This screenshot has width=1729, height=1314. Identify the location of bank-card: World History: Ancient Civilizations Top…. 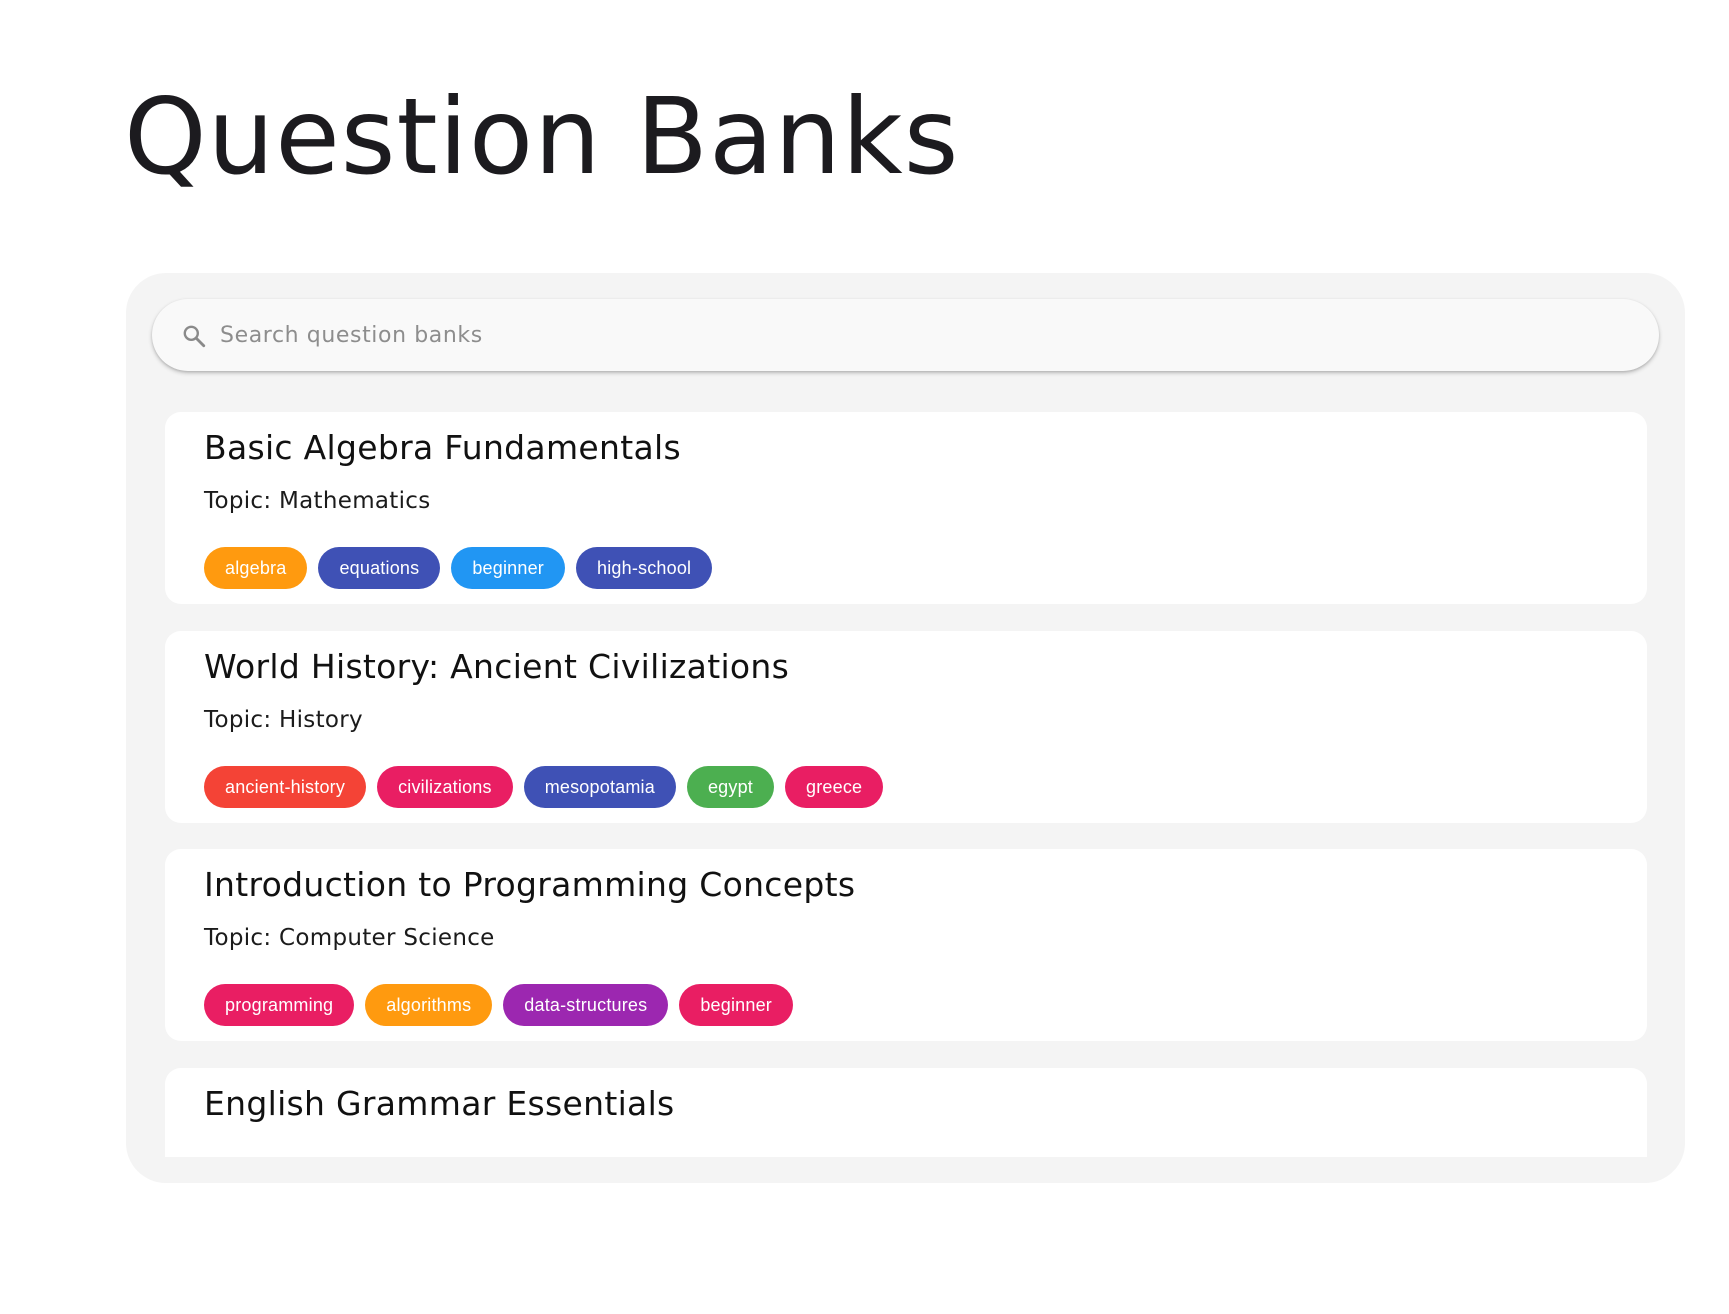
(906, 727).